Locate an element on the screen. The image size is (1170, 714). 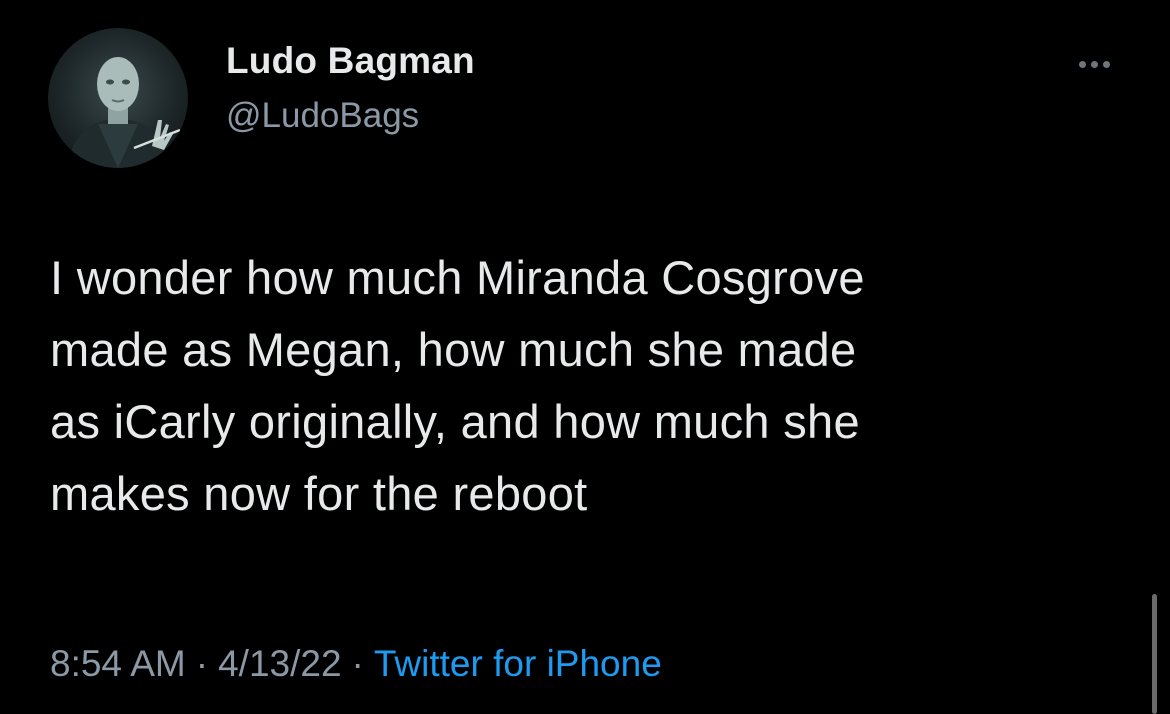
display-name: Ludo Bagman is located at coordinates (350, 61).